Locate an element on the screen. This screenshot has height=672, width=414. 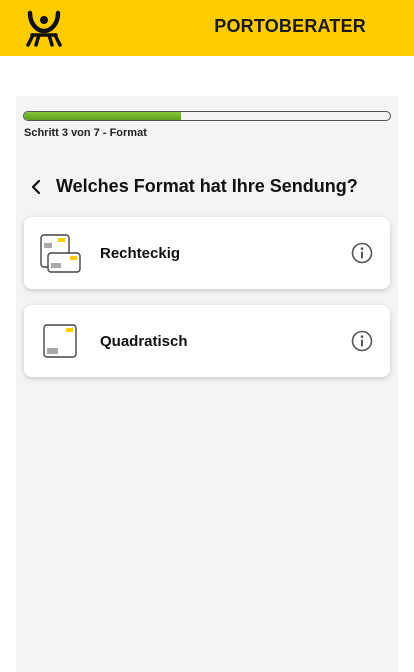
question-header: Welches Format hat Ihre Sendung? is located at coordinates (207, 187).